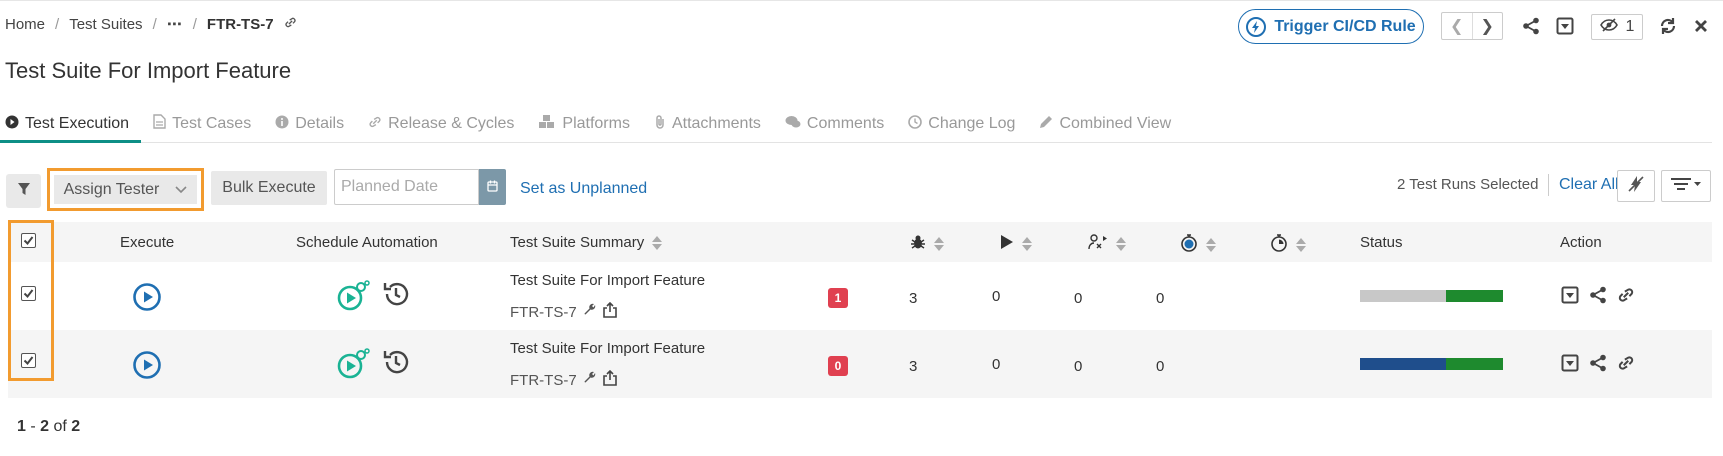 This screenshot has width=1723, height=456. Describe the element at coordinates (586, 242) in the screenshot. I see `column-header-summary: Test Suite Summary` at that location.